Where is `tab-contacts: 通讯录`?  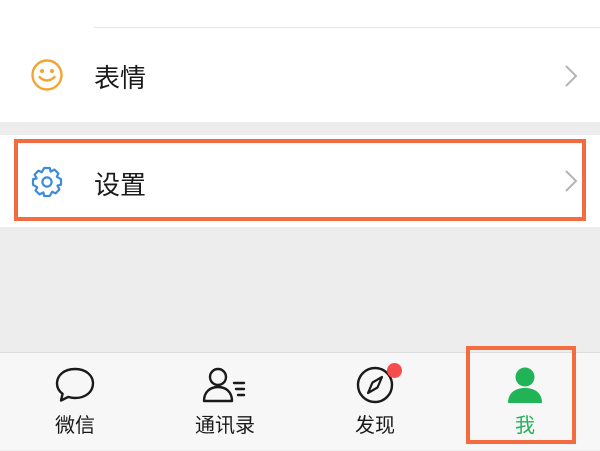 tab-contacts: 通讯录 is located at coordinates (225, 402).